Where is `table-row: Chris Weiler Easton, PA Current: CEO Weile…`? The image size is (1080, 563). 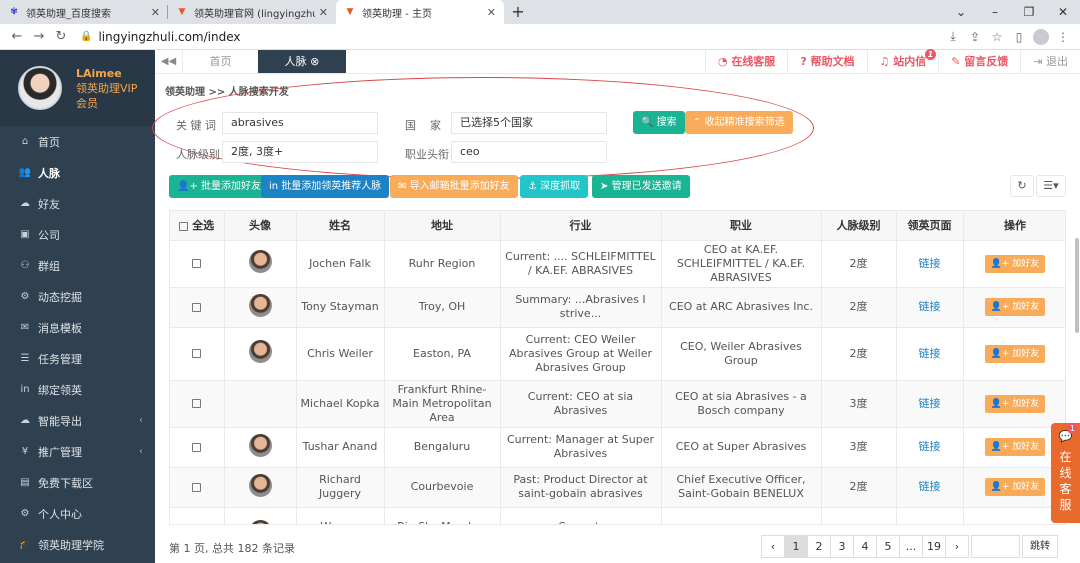 table-row: Chris Weiler Easton, PA Current: CEO Weile… is located at coordinates (617, 354).